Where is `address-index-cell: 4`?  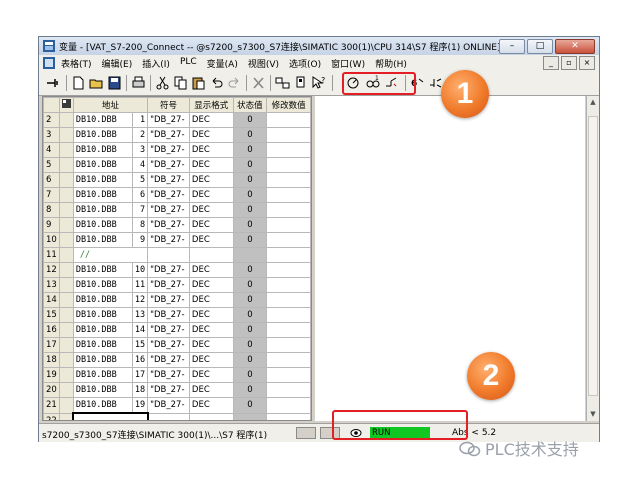
address-index-cell: 4 is located at coordinates (140, 165).